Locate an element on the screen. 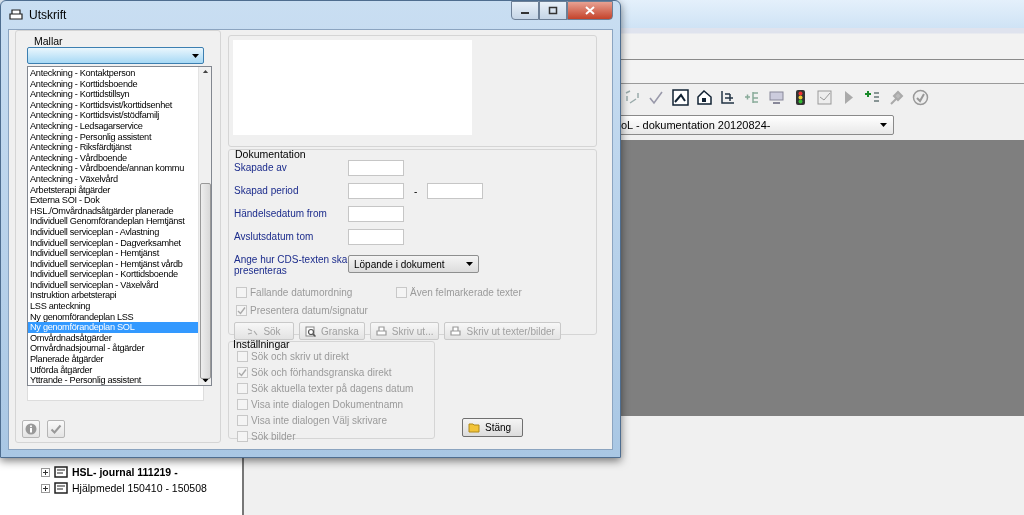 Image resolution: width=1024 pixels, height=515 pixels. list-item: Individuell serviceplan - Hemtjänst vårdb is located at coordinates (113, 264).